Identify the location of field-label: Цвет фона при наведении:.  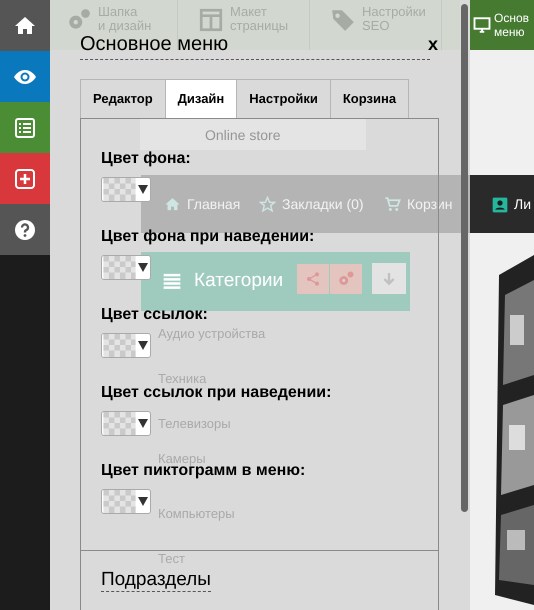
(207, 237).